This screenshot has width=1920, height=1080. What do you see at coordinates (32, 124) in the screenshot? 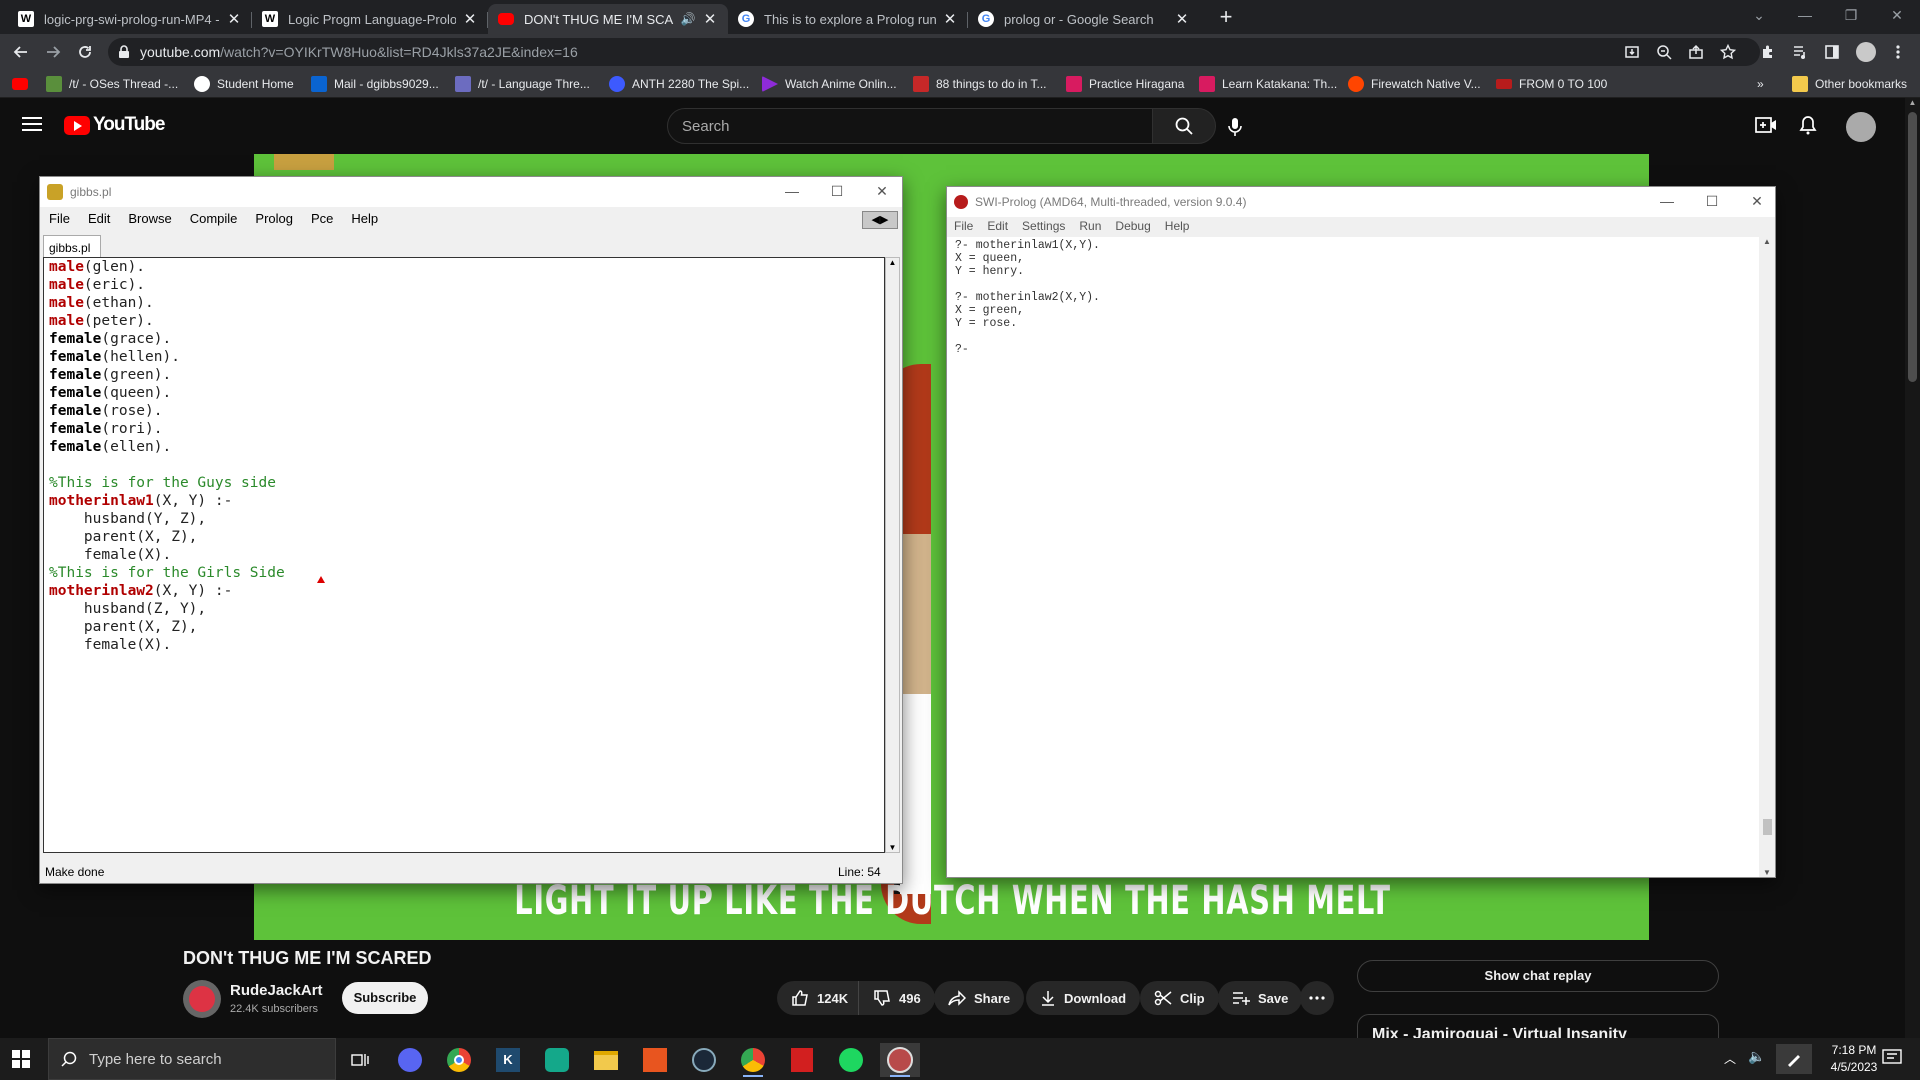
I see `hamburger-menu-icon` at bounding box center [32, 124].